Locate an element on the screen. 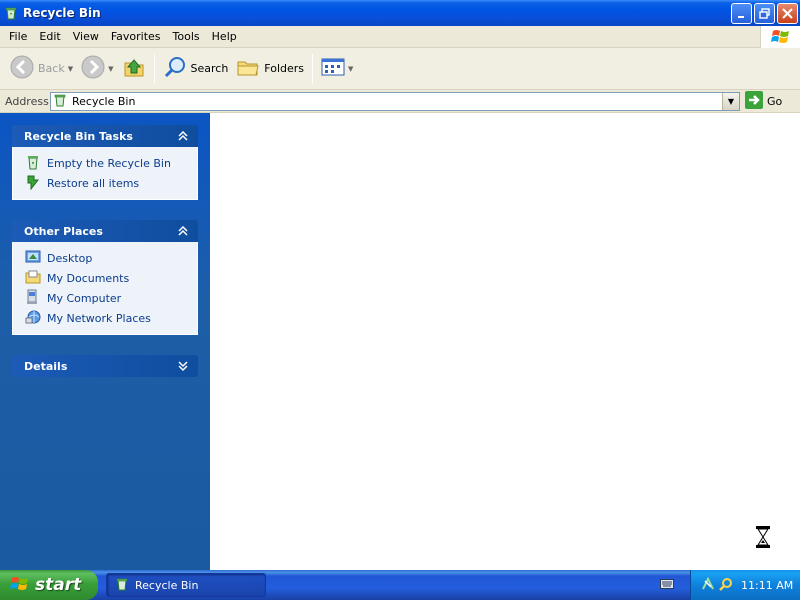 The height and width of the screenshot is (600, 800). my-documents-icon is located at coordinates (33, 278).